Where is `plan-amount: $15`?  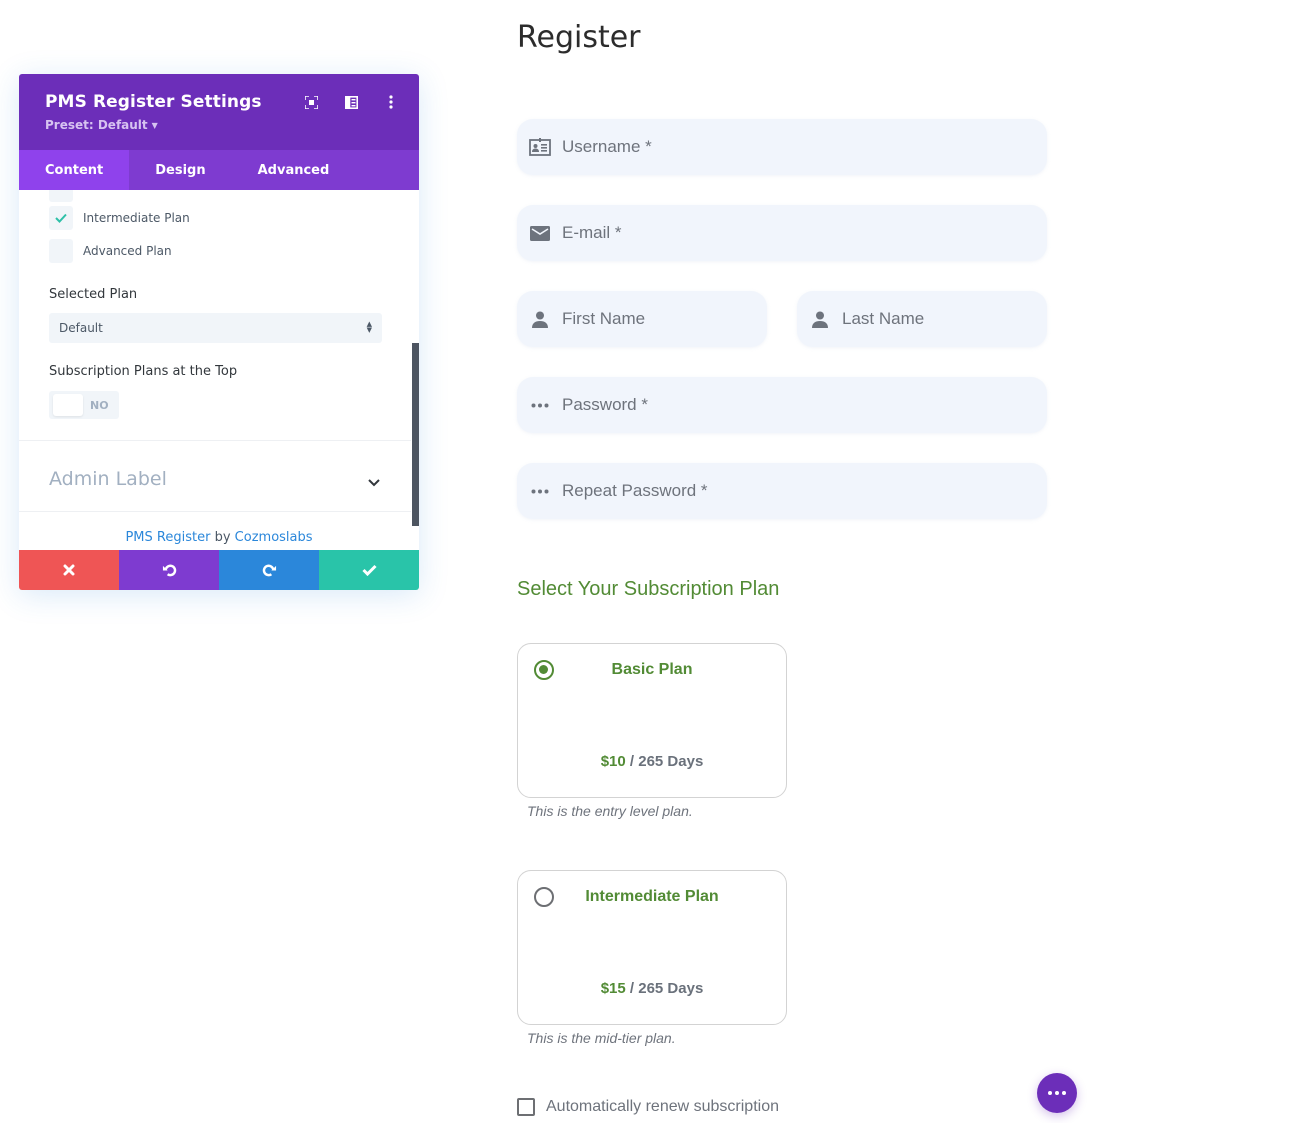 plan-amount: $15 is located at coordinates (613, 988).